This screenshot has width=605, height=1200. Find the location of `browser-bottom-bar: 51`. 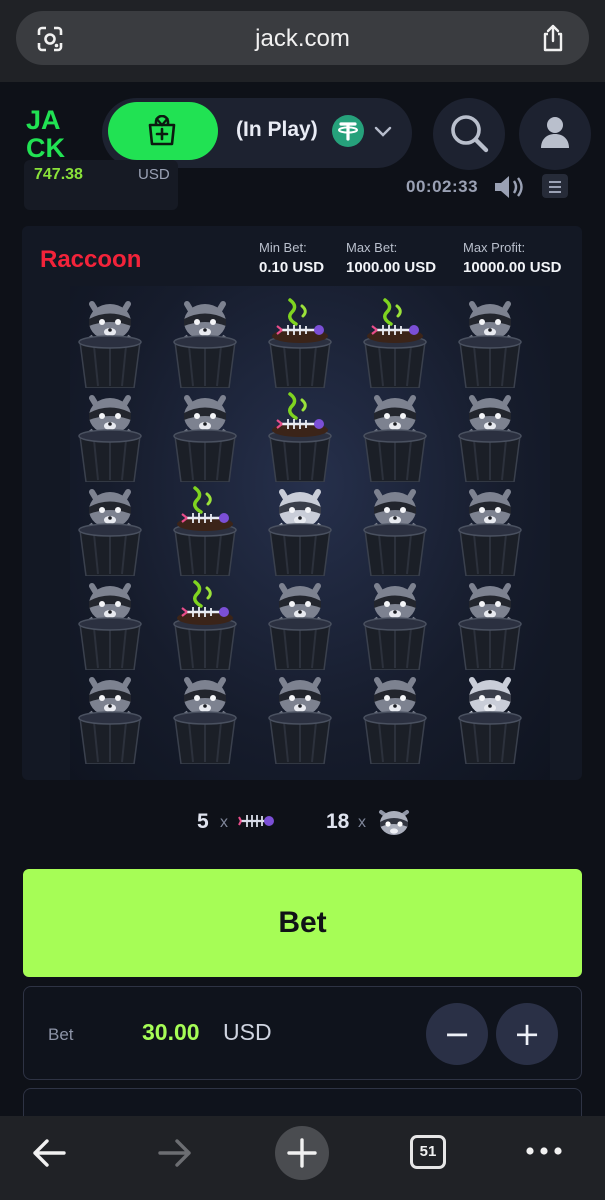

browser-bottom-bar: 51 is located at coordinates (302, 1158).